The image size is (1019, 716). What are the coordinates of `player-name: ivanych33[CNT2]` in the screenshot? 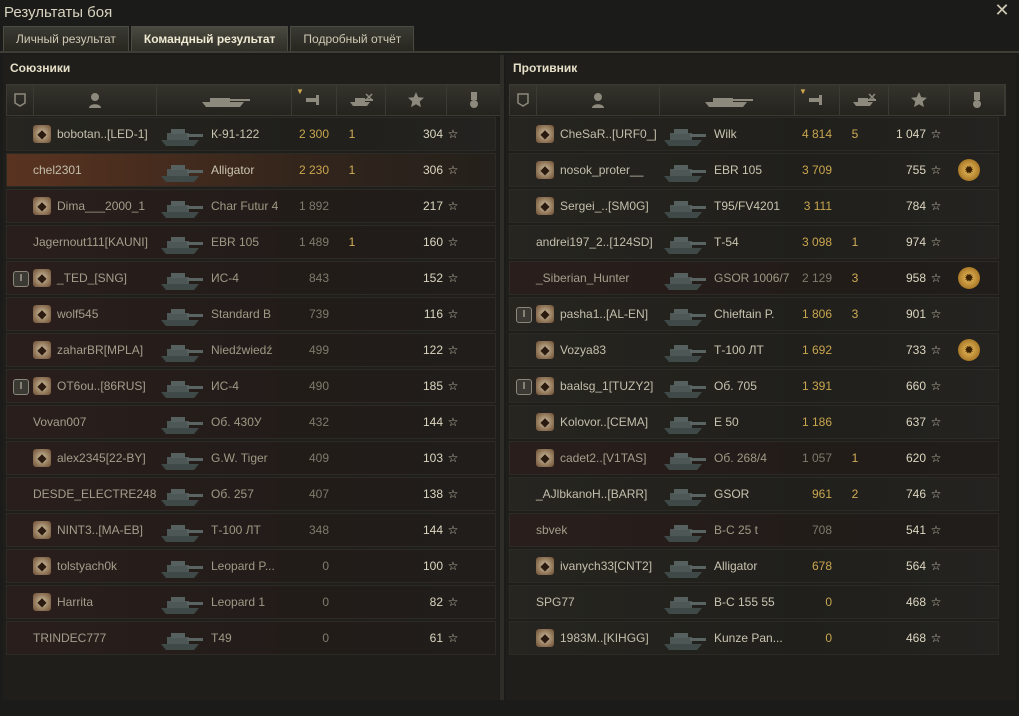 It's located at (606, 566).